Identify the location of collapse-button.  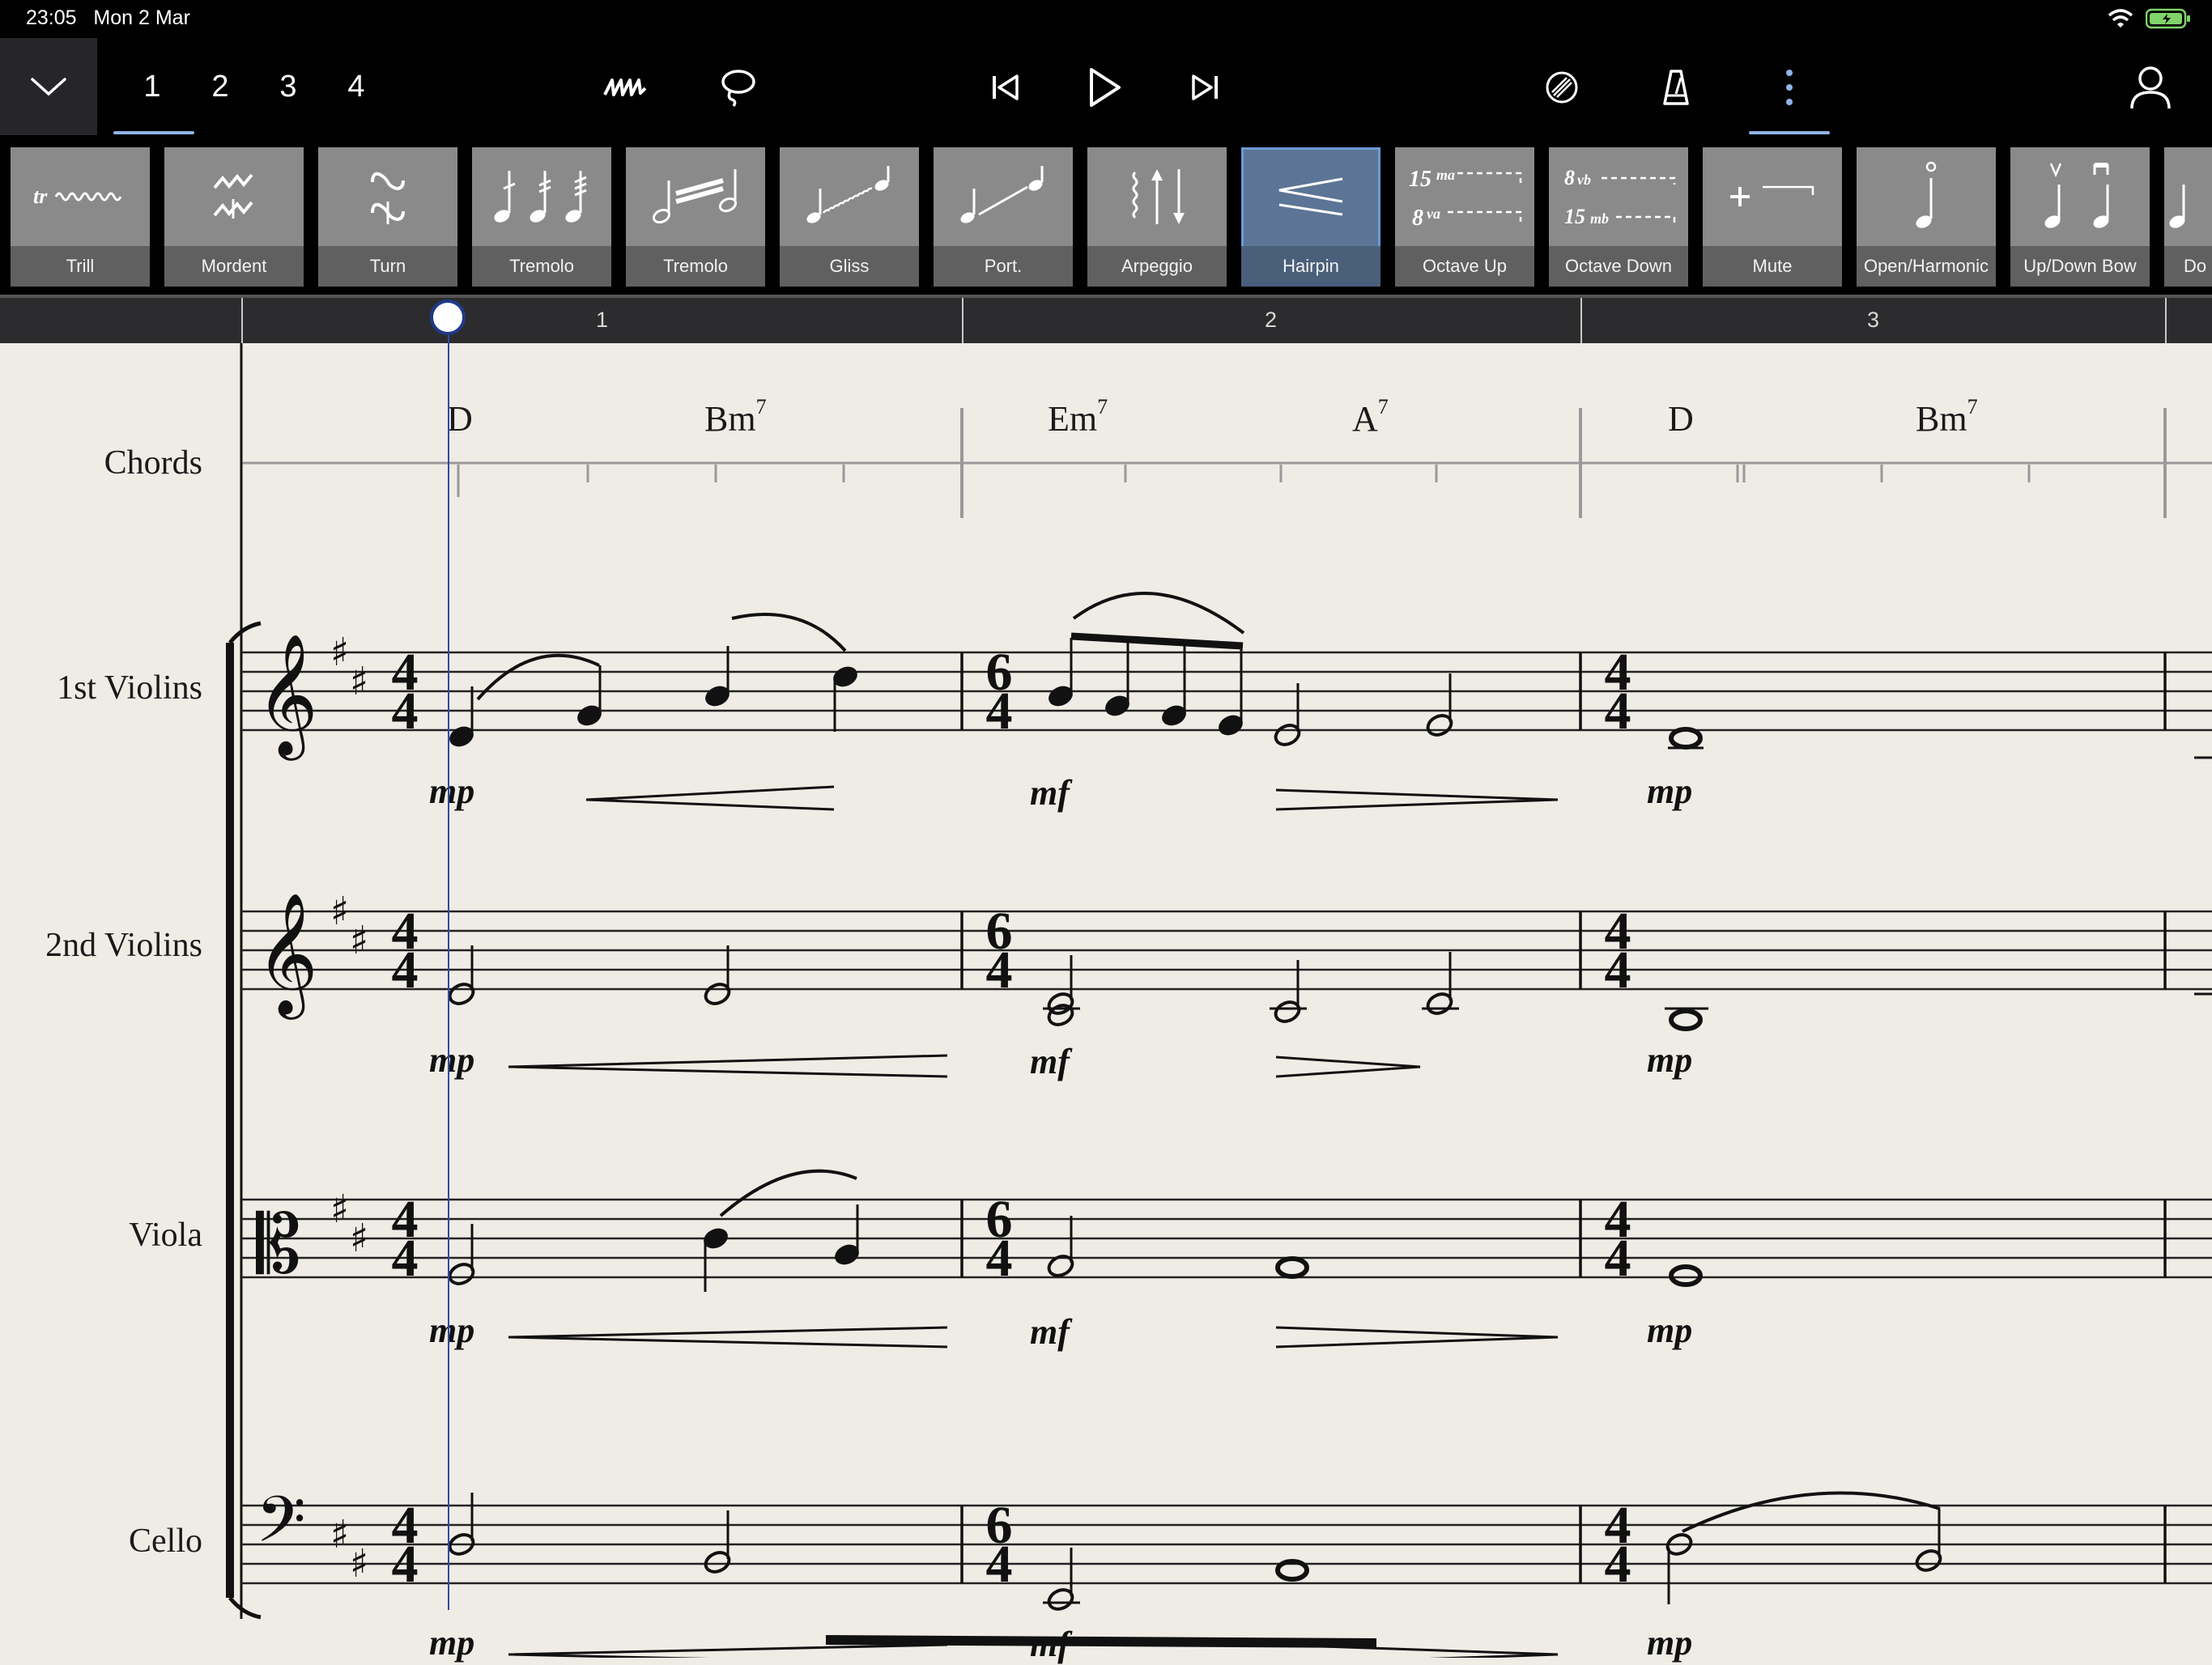
(49, 86).